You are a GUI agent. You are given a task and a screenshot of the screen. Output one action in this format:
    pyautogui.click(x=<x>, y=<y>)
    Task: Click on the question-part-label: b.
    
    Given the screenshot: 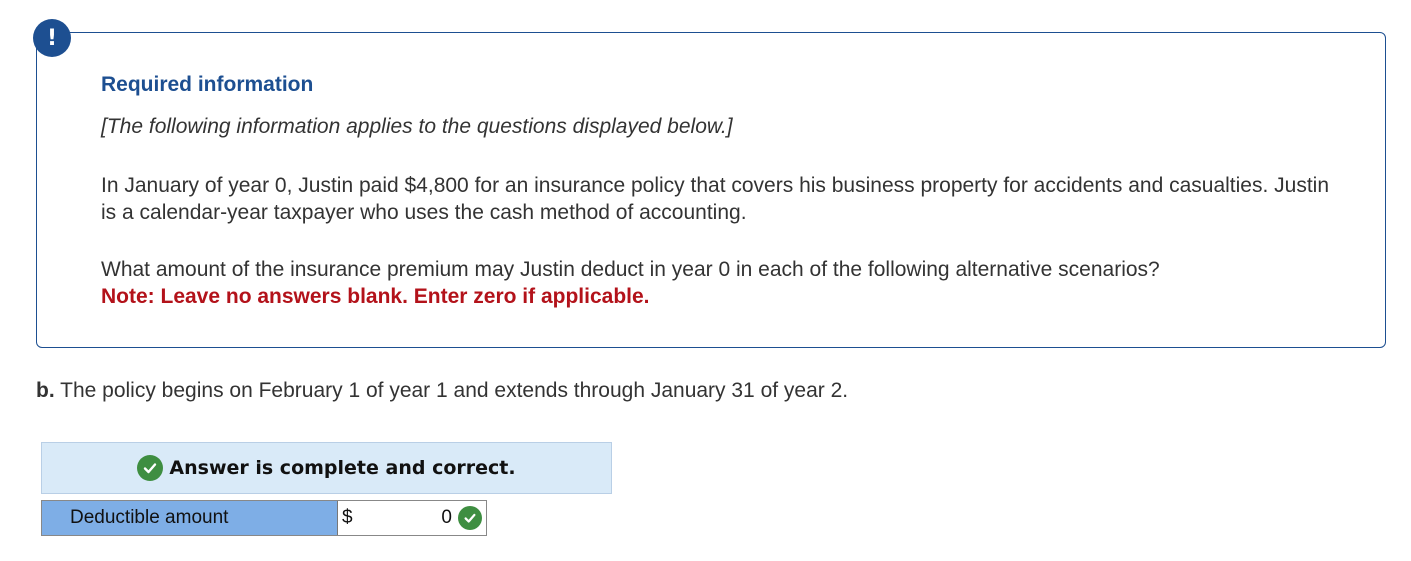 What is the action you would take?
    pyautogui.click(x=45, y=390)
    